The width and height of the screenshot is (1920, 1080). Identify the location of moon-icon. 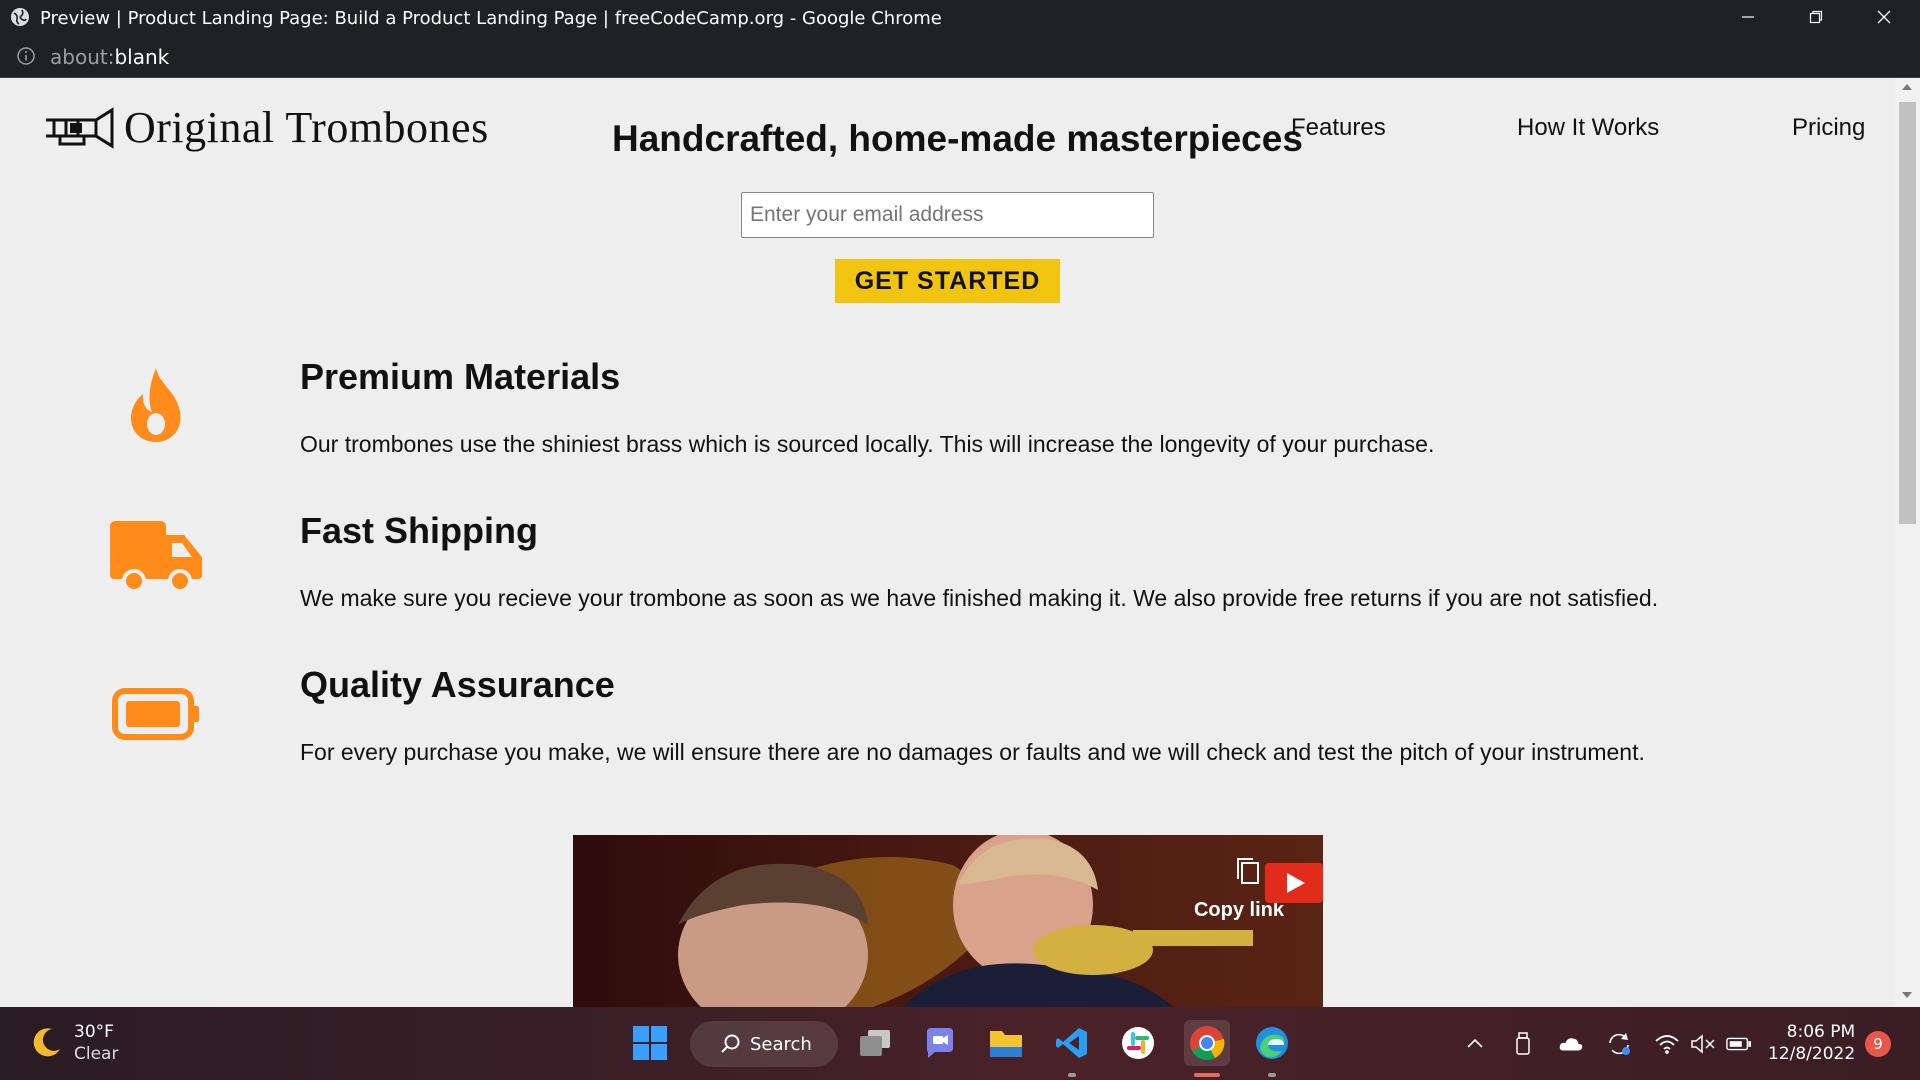
(46, 1042).